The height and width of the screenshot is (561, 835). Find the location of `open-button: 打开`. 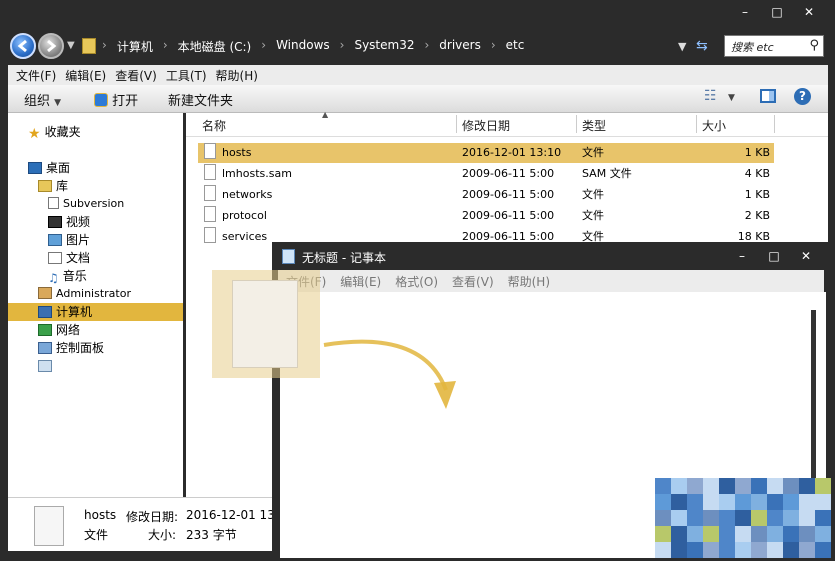

open-button: 打开 is located at coordinates (116, 99).